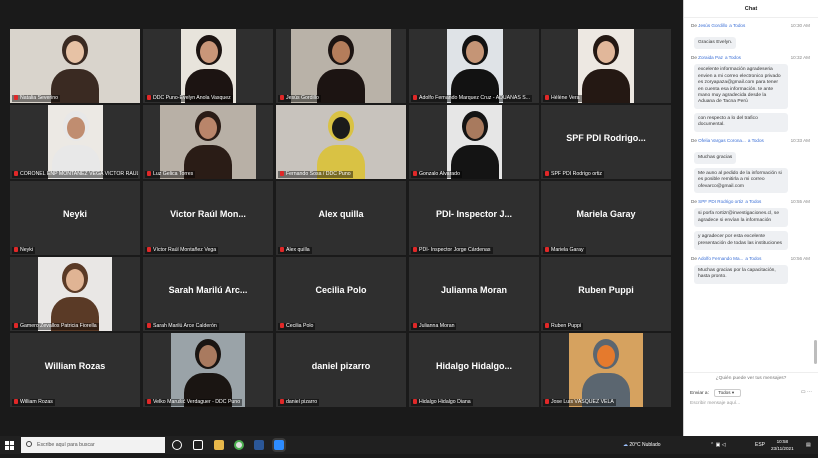  I want to click on participant-tile: Jose Luis VÁSQUEZ VELA, so click(606, 370).